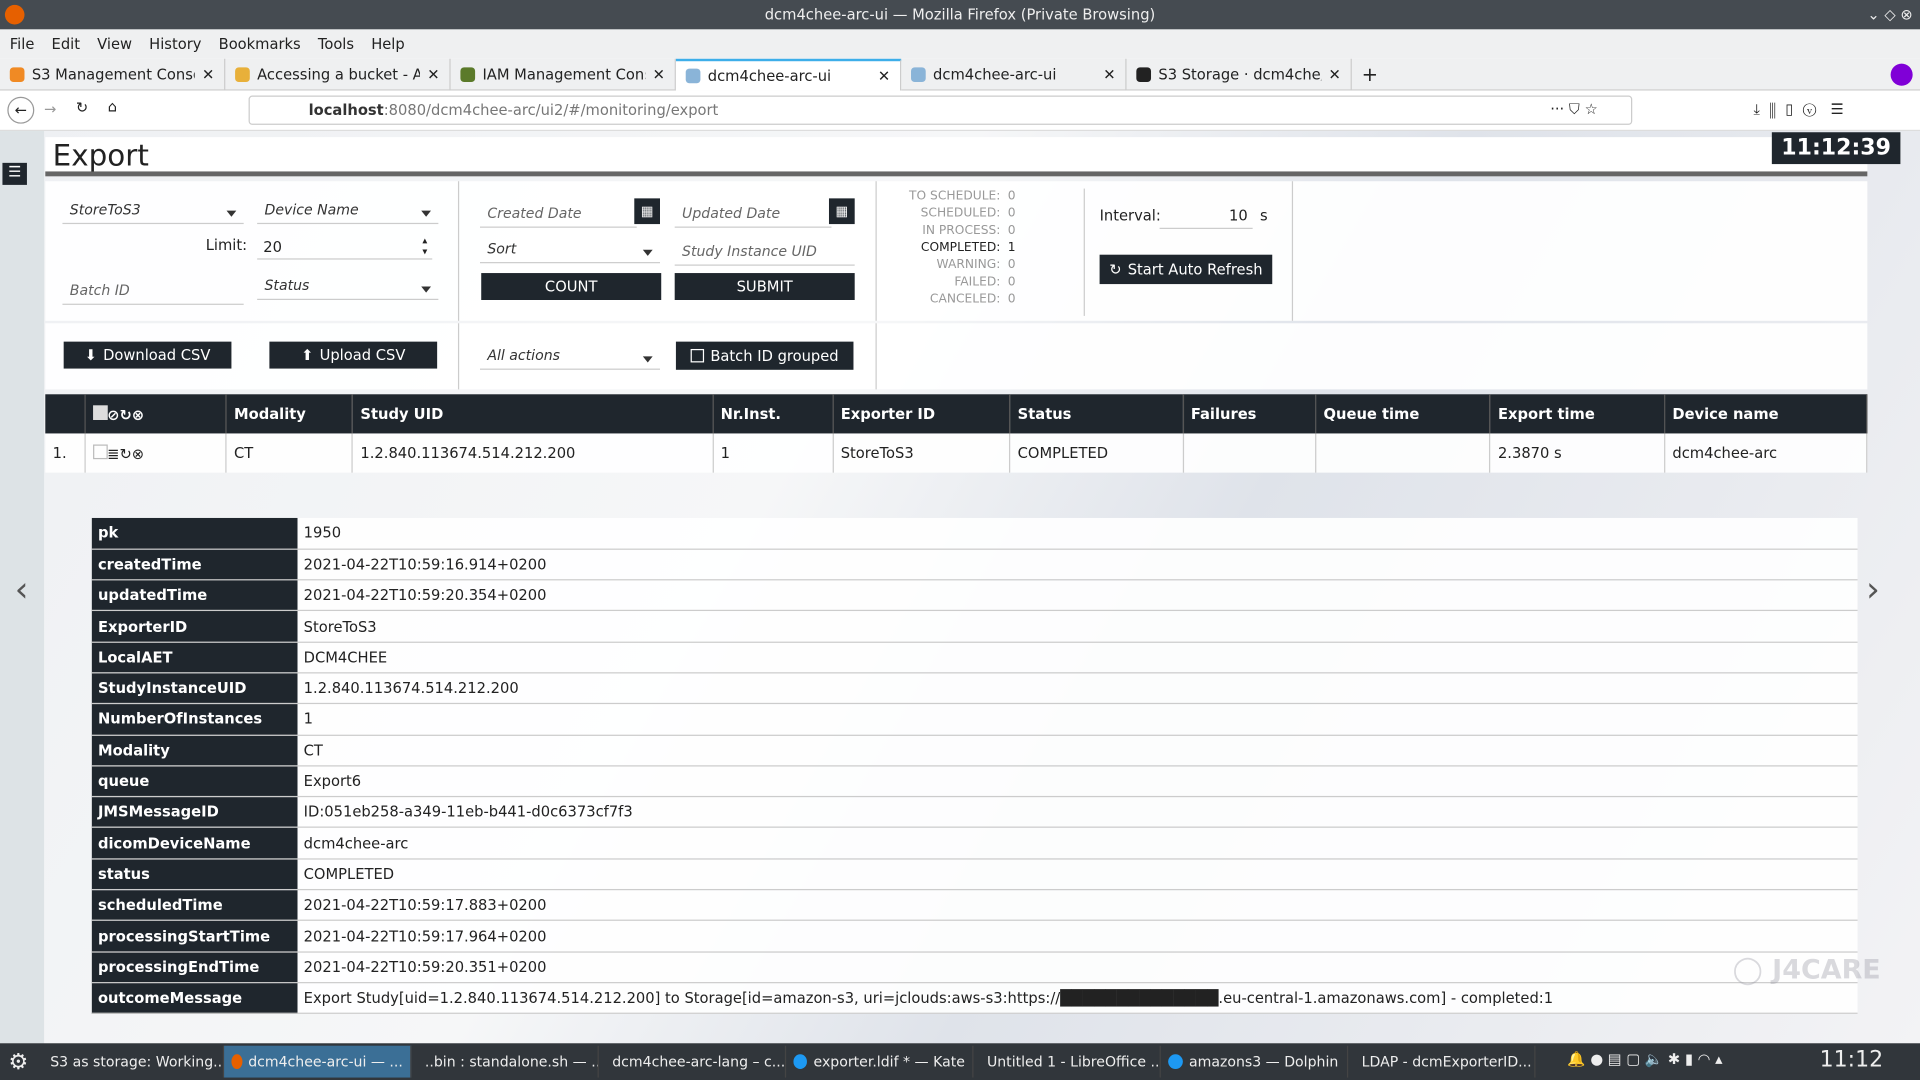  Describe the element at coordinates (21, 110) in the screenshot. I see `back-button: ←` at that location.